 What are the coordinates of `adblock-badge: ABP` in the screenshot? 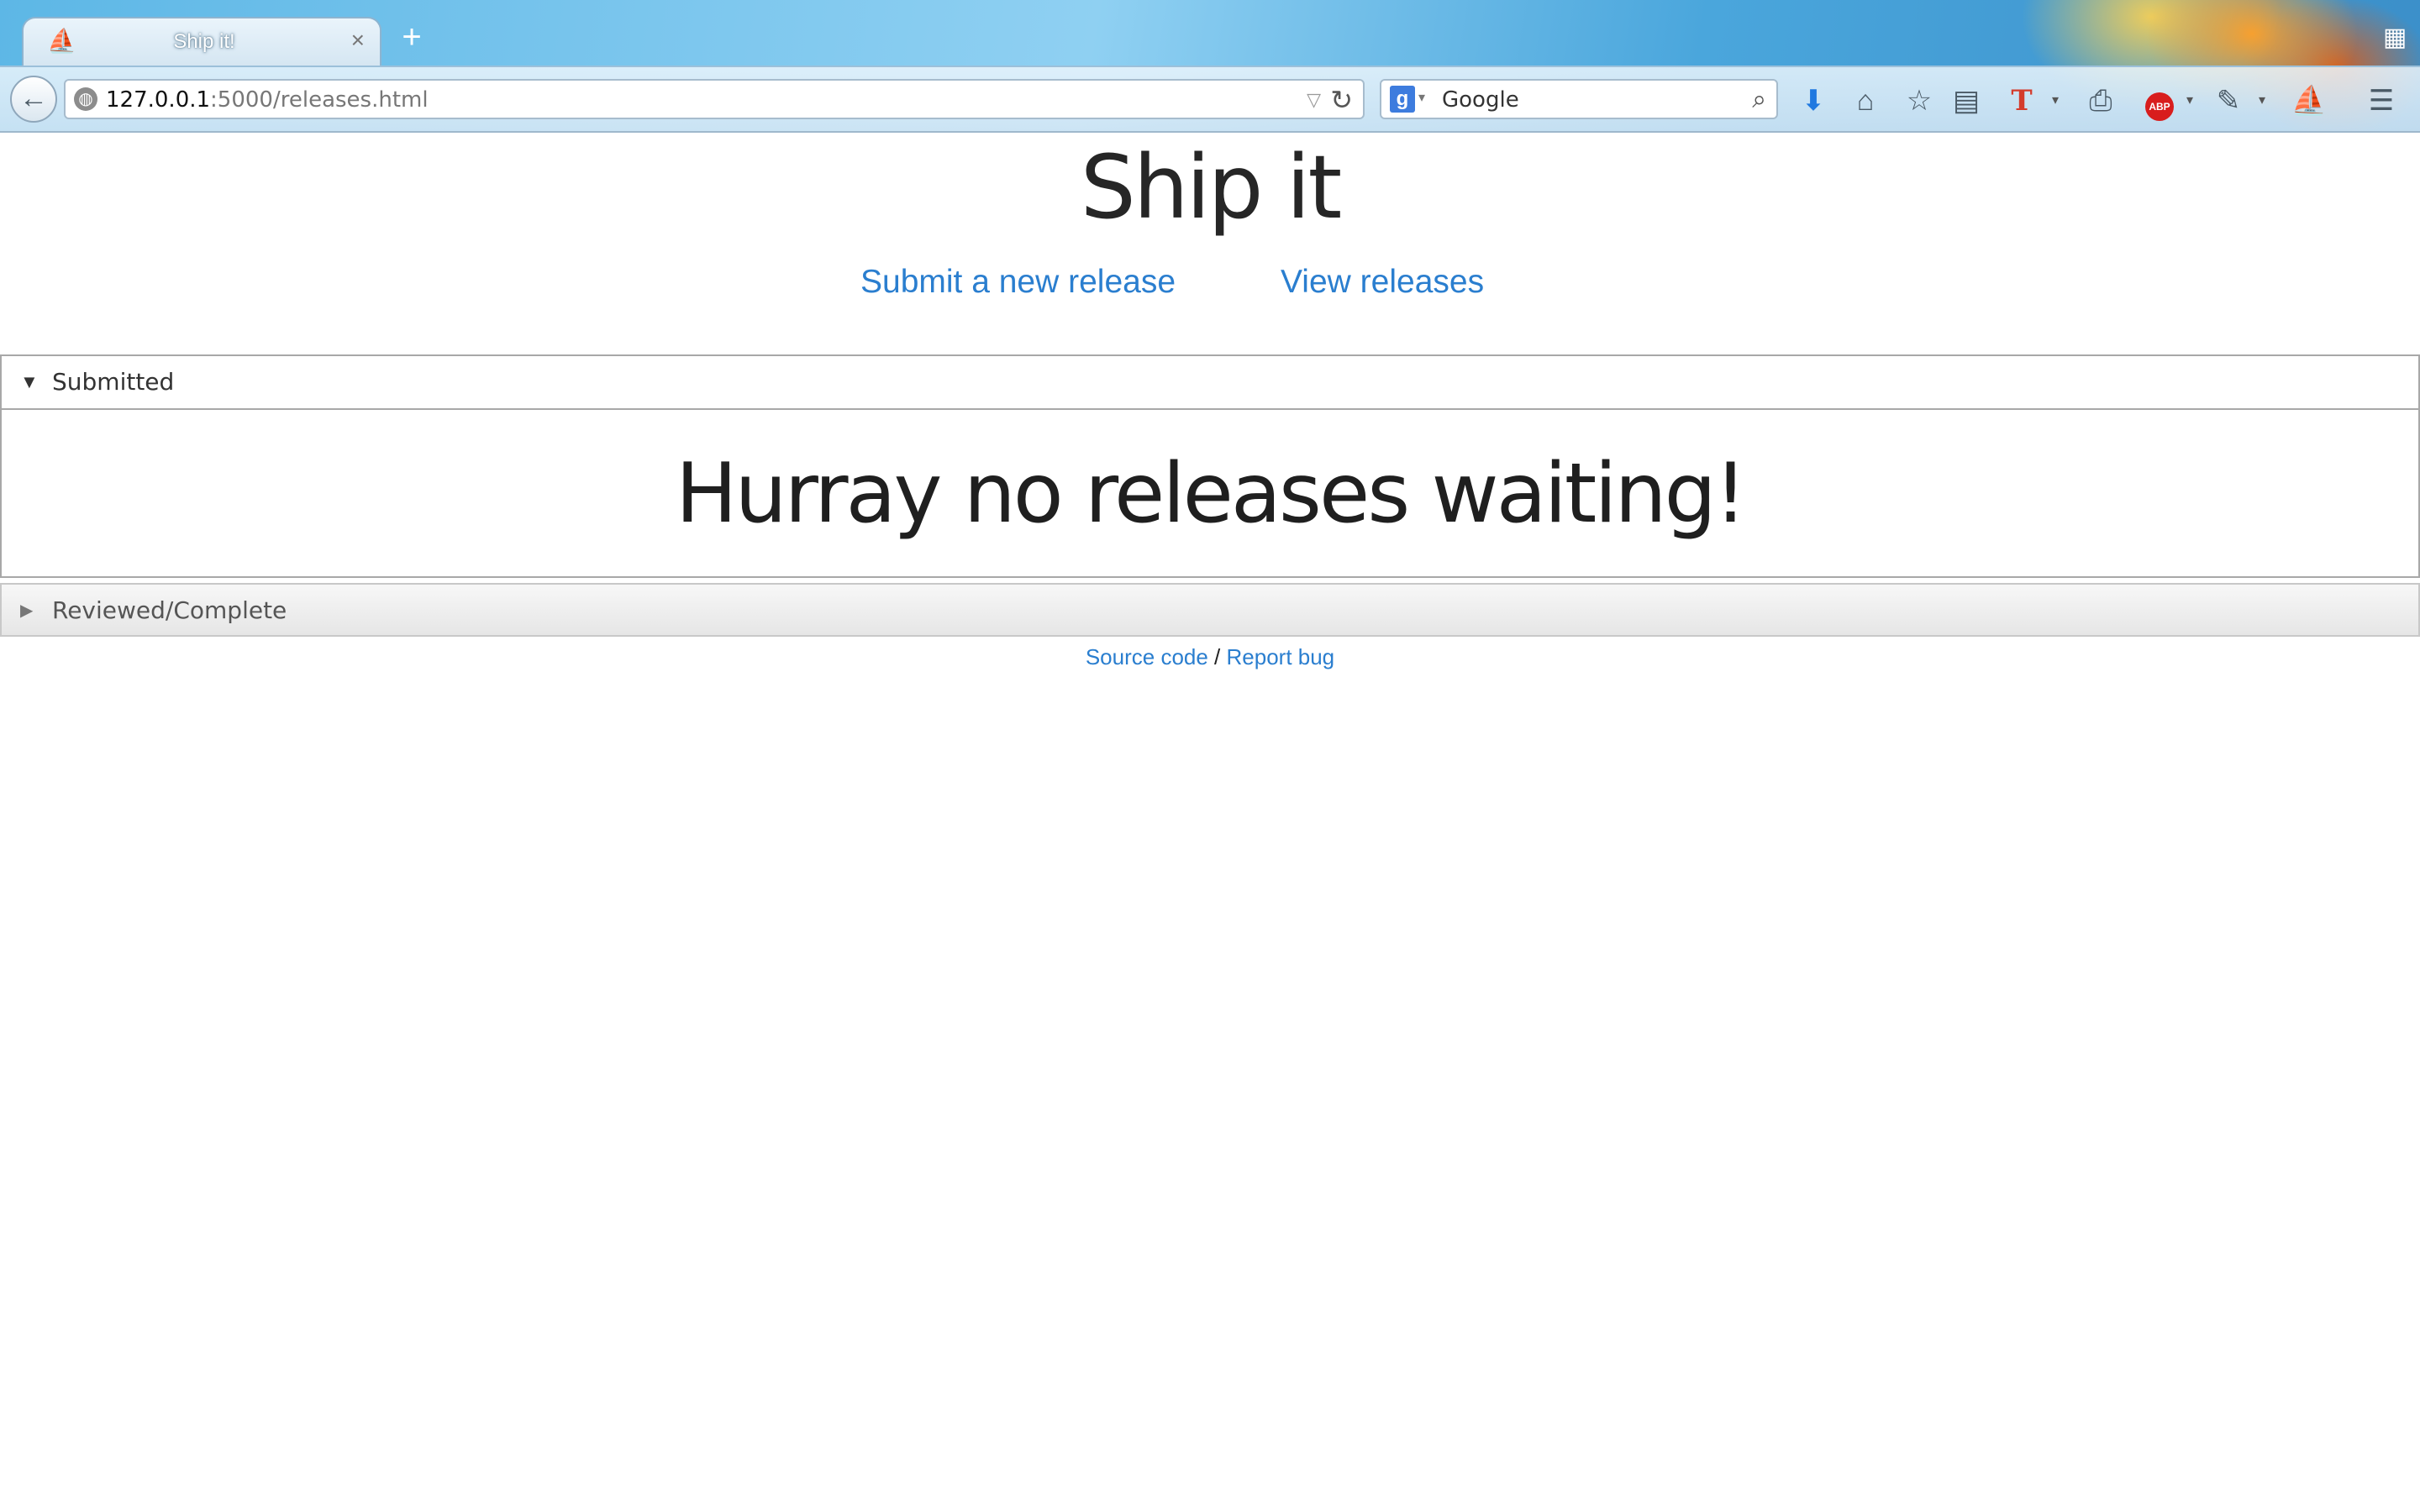 It's located at (2159, 106).